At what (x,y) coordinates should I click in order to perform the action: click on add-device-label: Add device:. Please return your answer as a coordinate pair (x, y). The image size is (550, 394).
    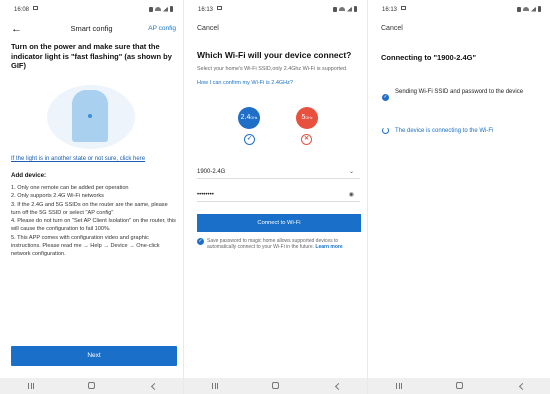
    Looking at the image, I should click on (29, 175).